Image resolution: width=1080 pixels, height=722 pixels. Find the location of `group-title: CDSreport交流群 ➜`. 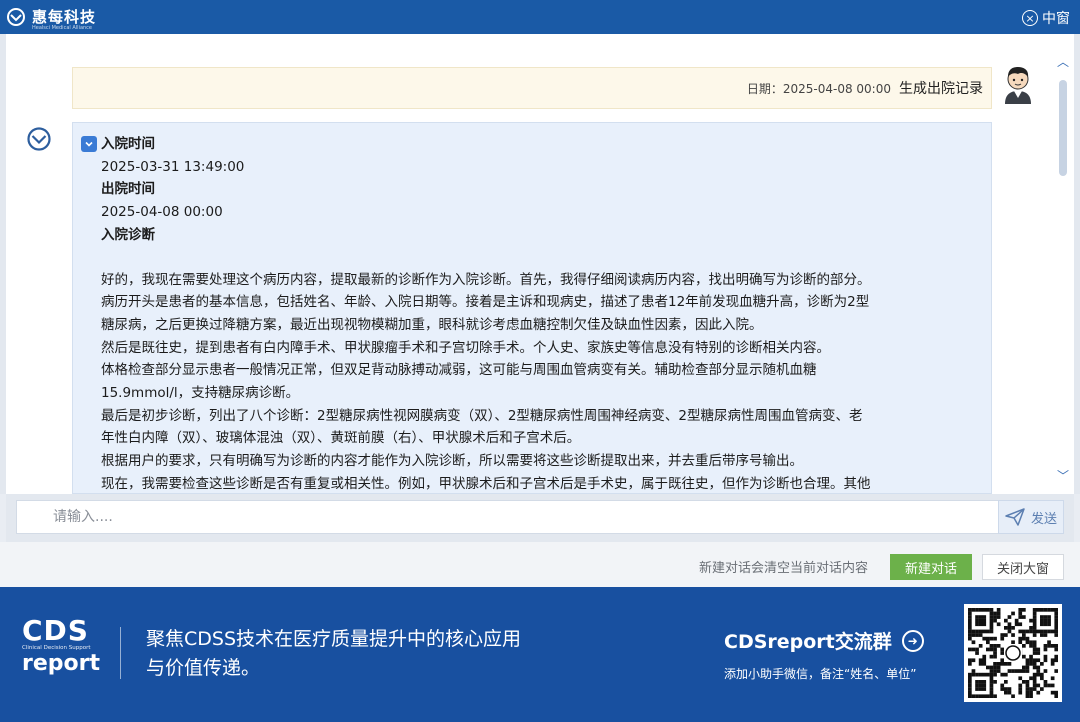

group-title: CDSreport交流群 ➜ is located at coordinates (824, 640).